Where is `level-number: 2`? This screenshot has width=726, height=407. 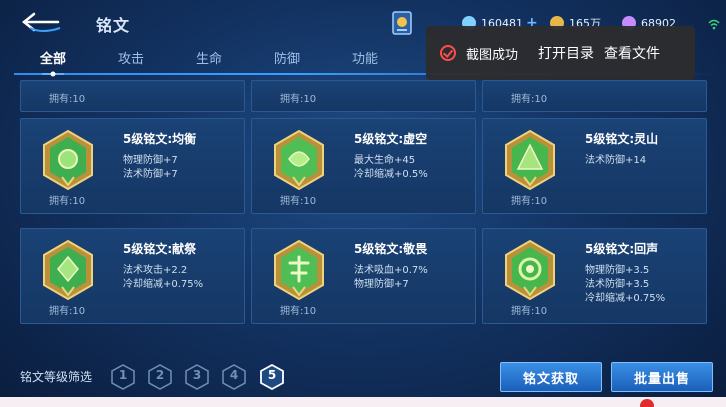
level-number: 2 is located at coordinates (160, 375).